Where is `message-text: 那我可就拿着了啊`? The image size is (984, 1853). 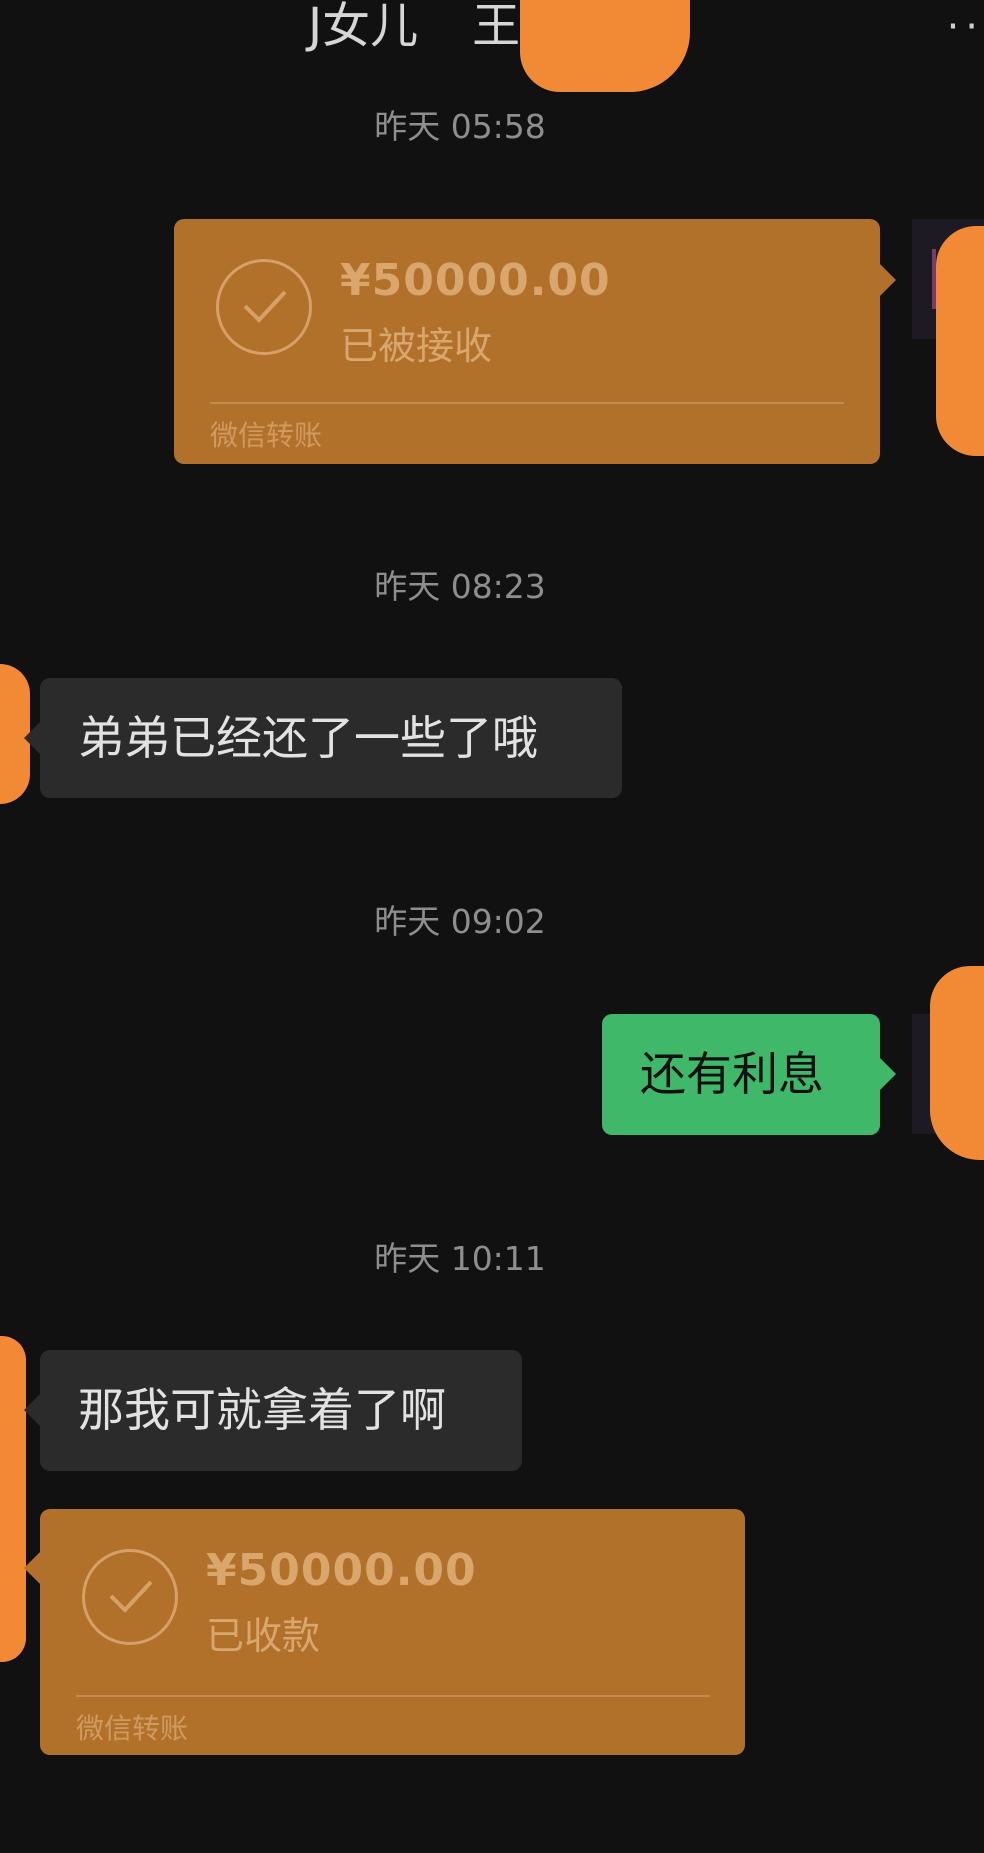 message-text: 那我可就拿着了啊 is located at coordinates (262, 1410).